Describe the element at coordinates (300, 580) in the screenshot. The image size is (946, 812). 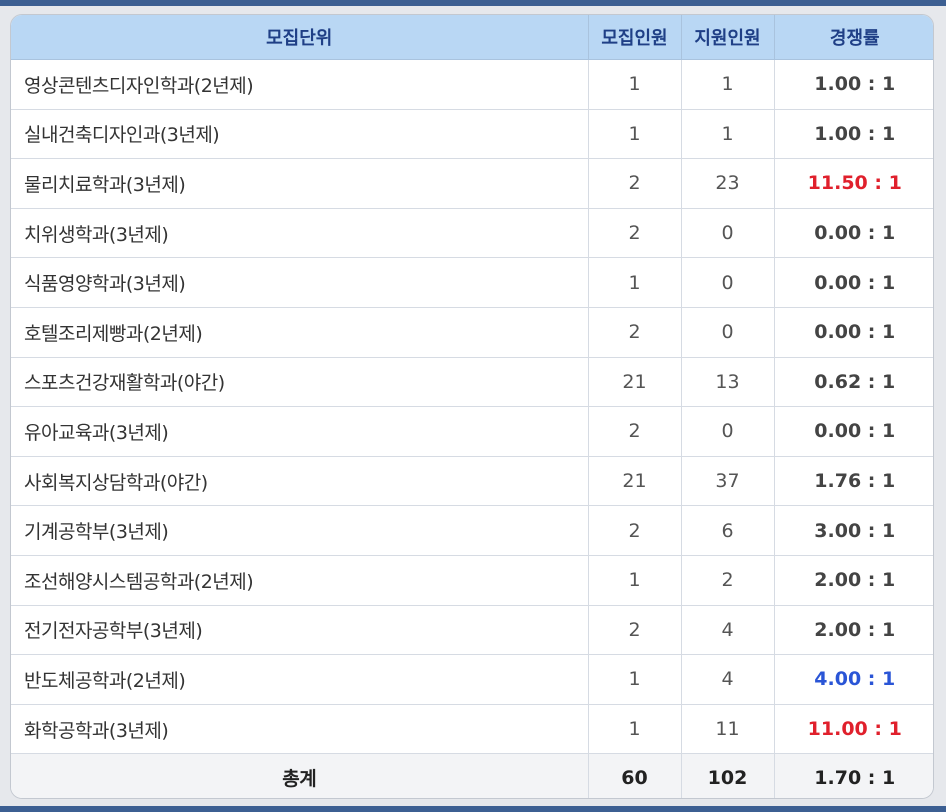
I see `cell-unit: 조선해양시스템공학과(2년제)` at that location.